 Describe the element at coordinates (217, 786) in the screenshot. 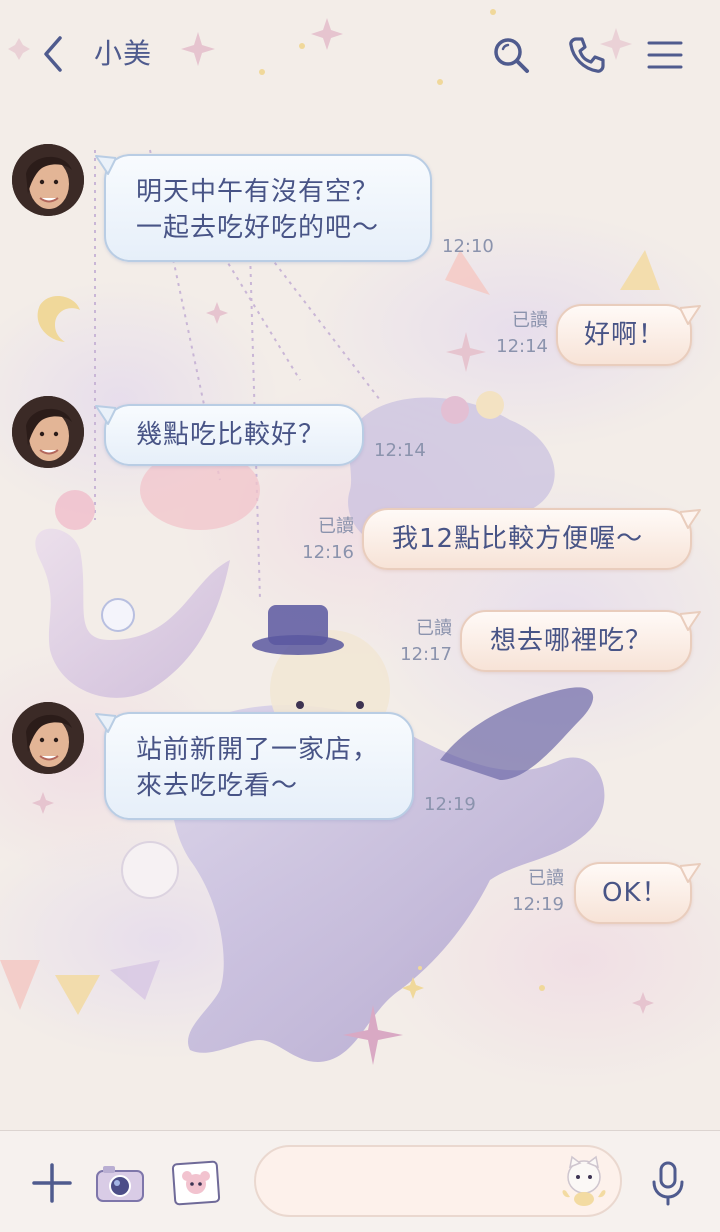

I see `message-text: 來去吃吃看～` at that location.